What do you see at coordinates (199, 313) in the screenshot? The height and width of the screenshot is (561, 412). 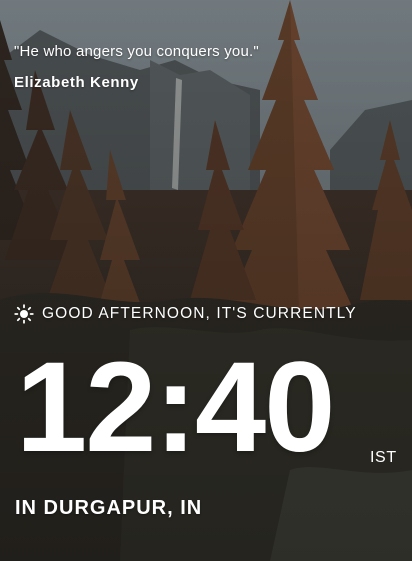 I see `greeting-text: GOOD AFTERNOON, IT'S CURRENTLY` at bounding box center [199, 313].